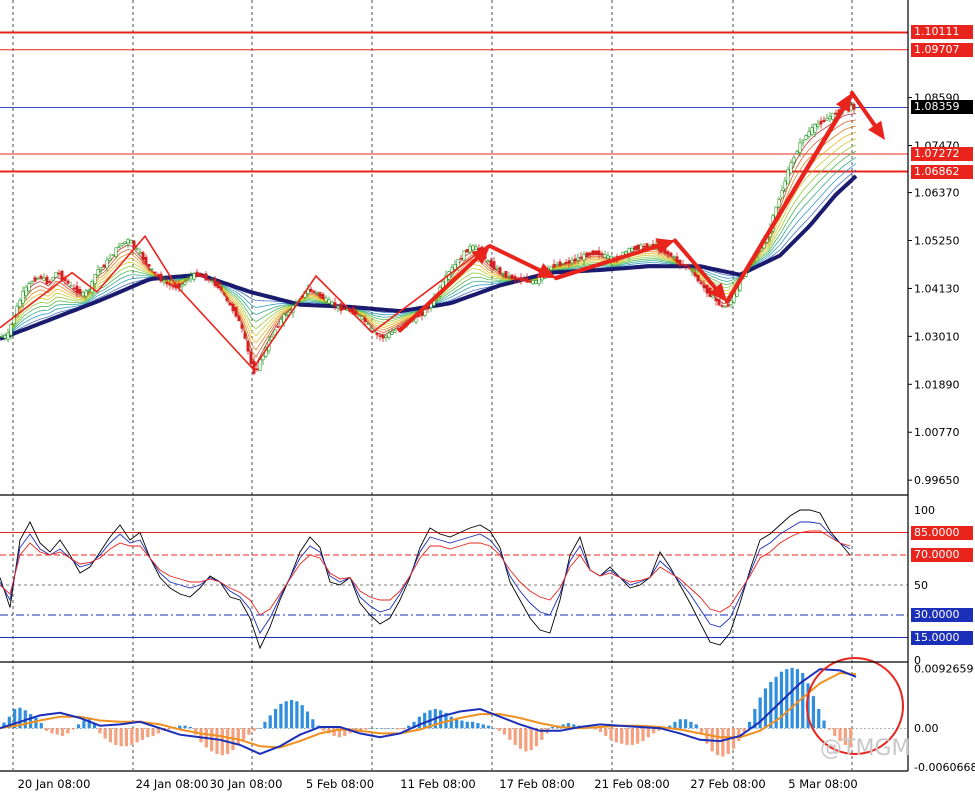  What do you see at coordinates (246, 784) in the screenshot?
I see `x-tick-label: 30 Jan 08:00` at bounding box center [246, 784].